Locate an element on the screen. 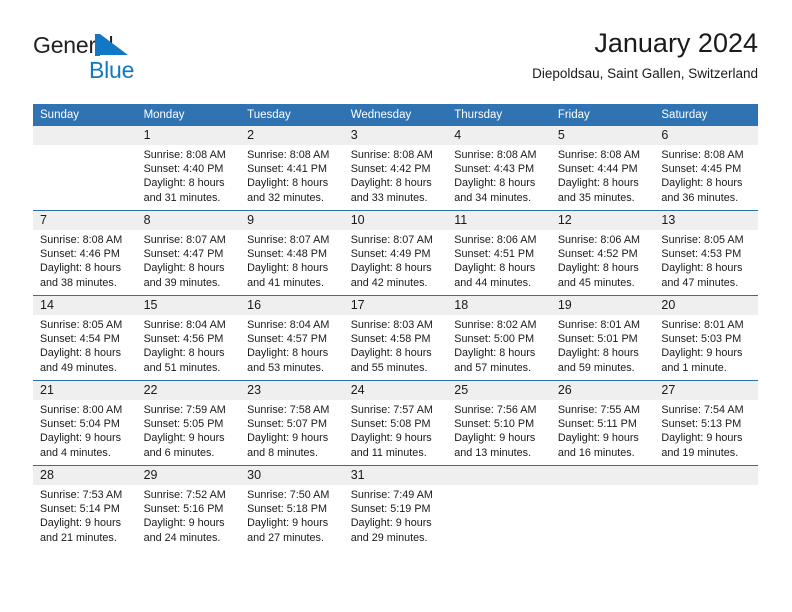 This screenshot has width=792, height=612. day-number: 13 is located at coordinates (706, 220).